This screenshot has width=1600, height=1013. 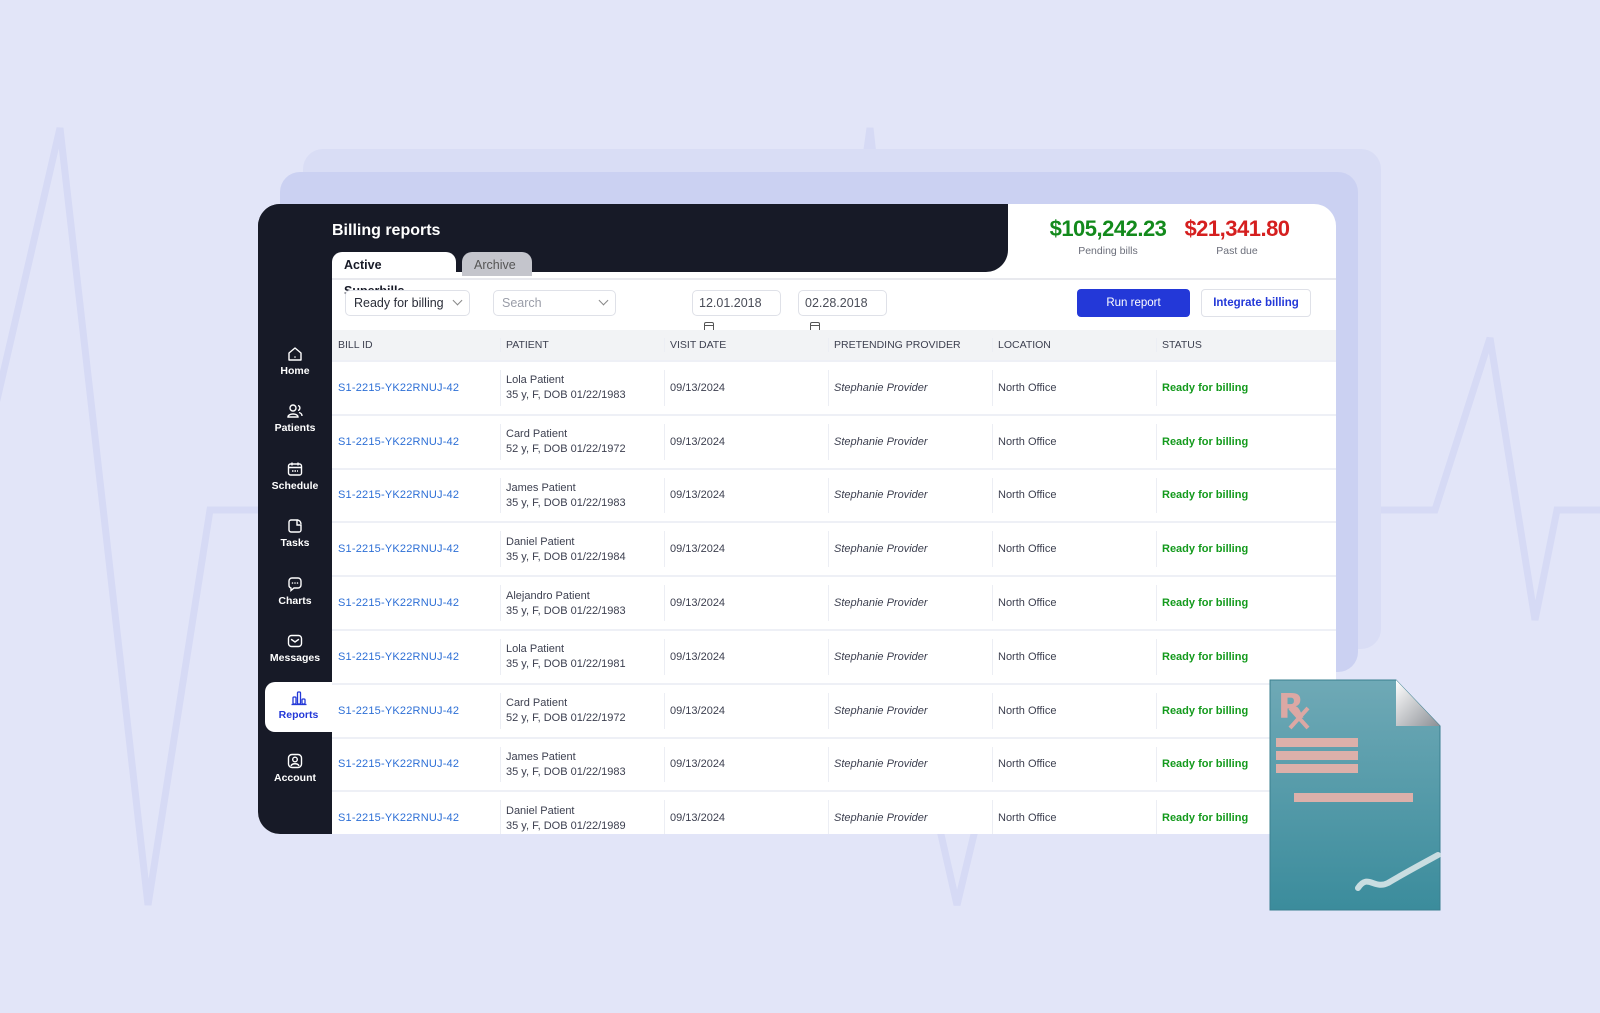 What do you see at coordinates (497, 264) in the screenshot?
I see `tab-archive: Archive` at bounding box center [497, 264].